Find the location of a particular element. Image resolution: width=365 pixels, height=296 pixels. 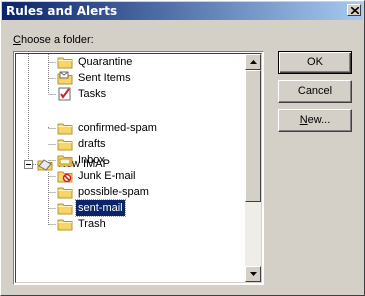

scroll-up-button is located at coordinates (253, 62).